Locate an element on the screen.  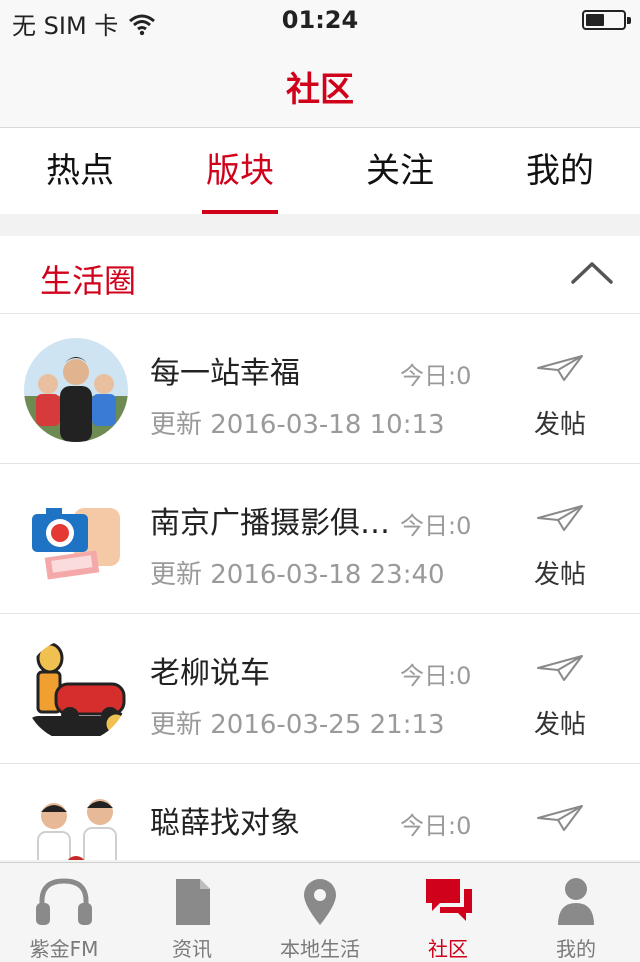
section-header: 生活圈 is located at coordinates (320, 275).